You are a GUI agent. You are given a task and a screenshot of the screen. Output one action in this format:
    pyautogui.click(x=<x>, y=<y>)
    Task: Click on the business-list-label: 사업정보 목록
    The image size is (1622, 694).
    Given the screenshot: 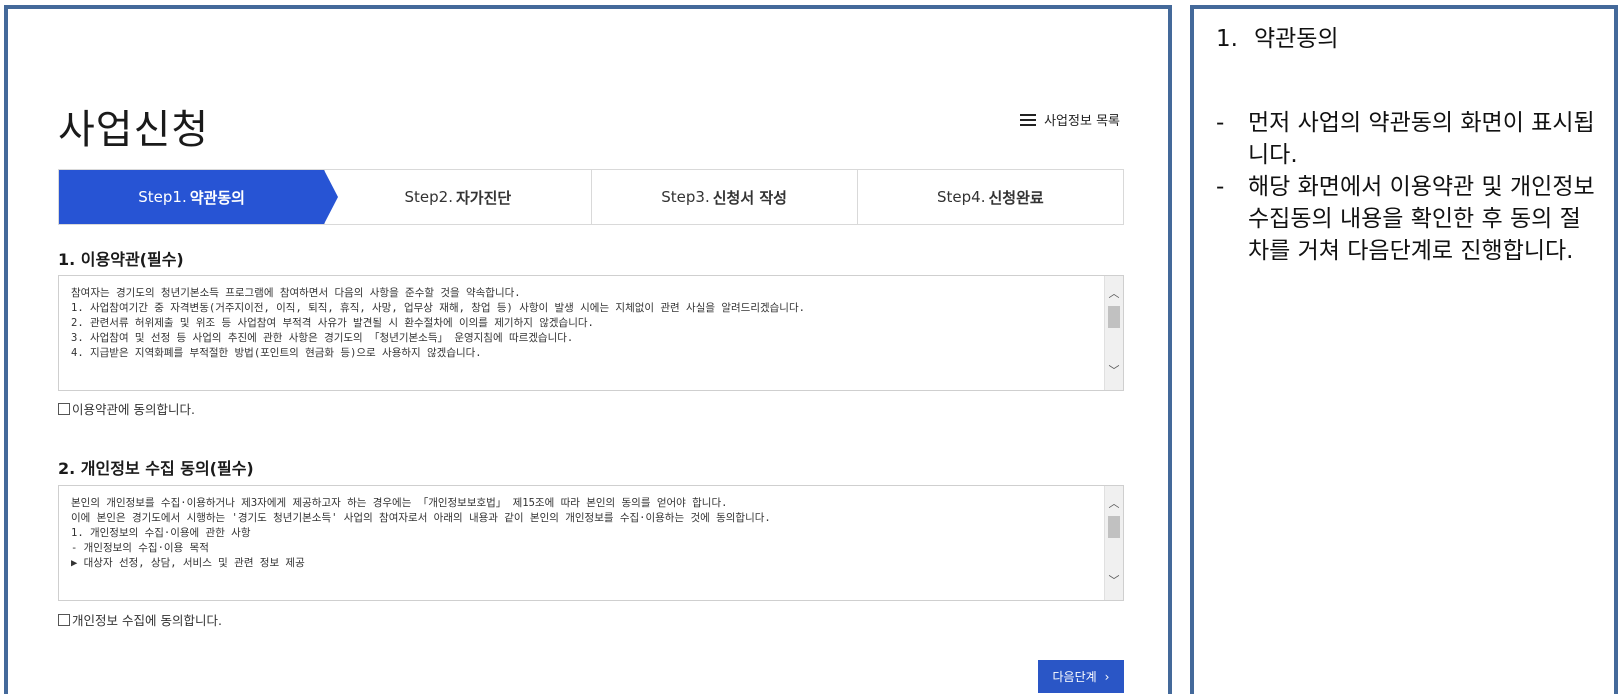 What is the action you would take?
    pyautogui.click(x=1082, y=121)
    